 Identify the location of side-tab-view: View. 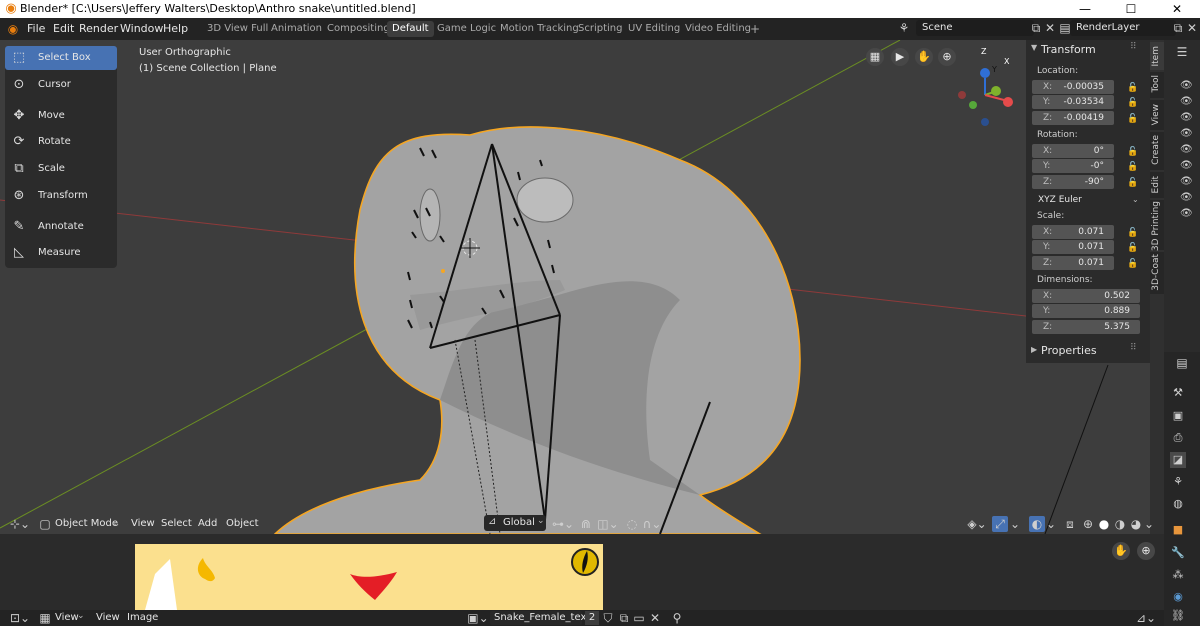
(1157, 115).